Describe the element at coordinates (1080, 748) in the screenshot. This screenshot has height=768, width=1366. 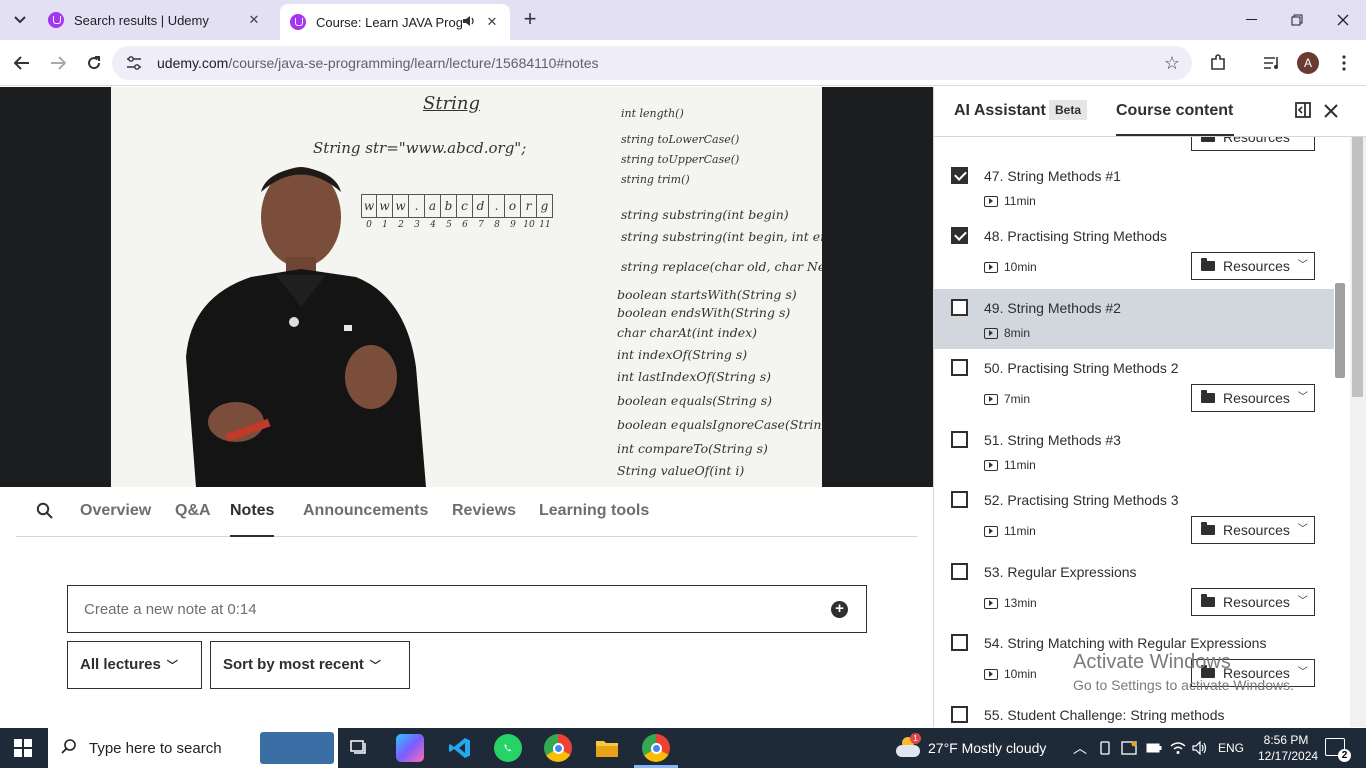
I see `show-hidden-icons-chevron-icon: ︿` at that location.